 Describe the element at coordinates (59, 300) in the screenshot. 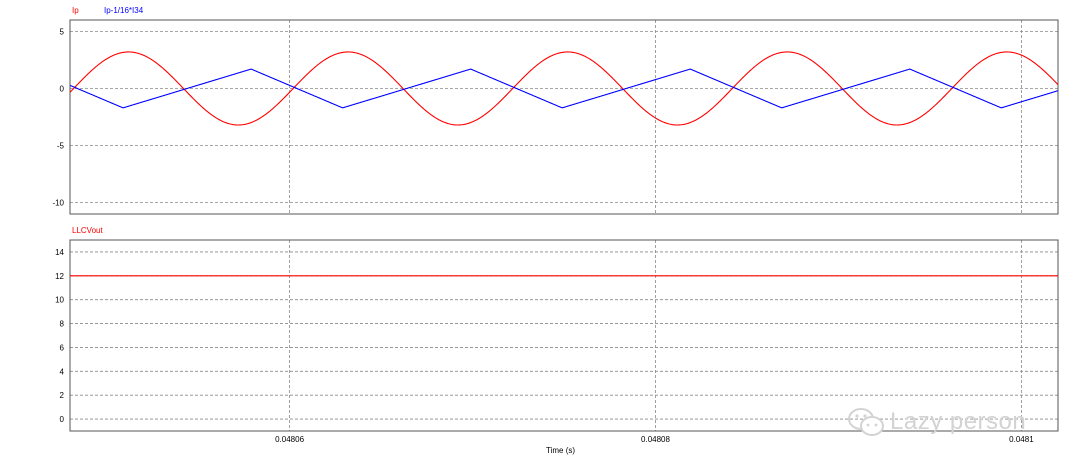

I see `y-tick-label: 10` at that location.